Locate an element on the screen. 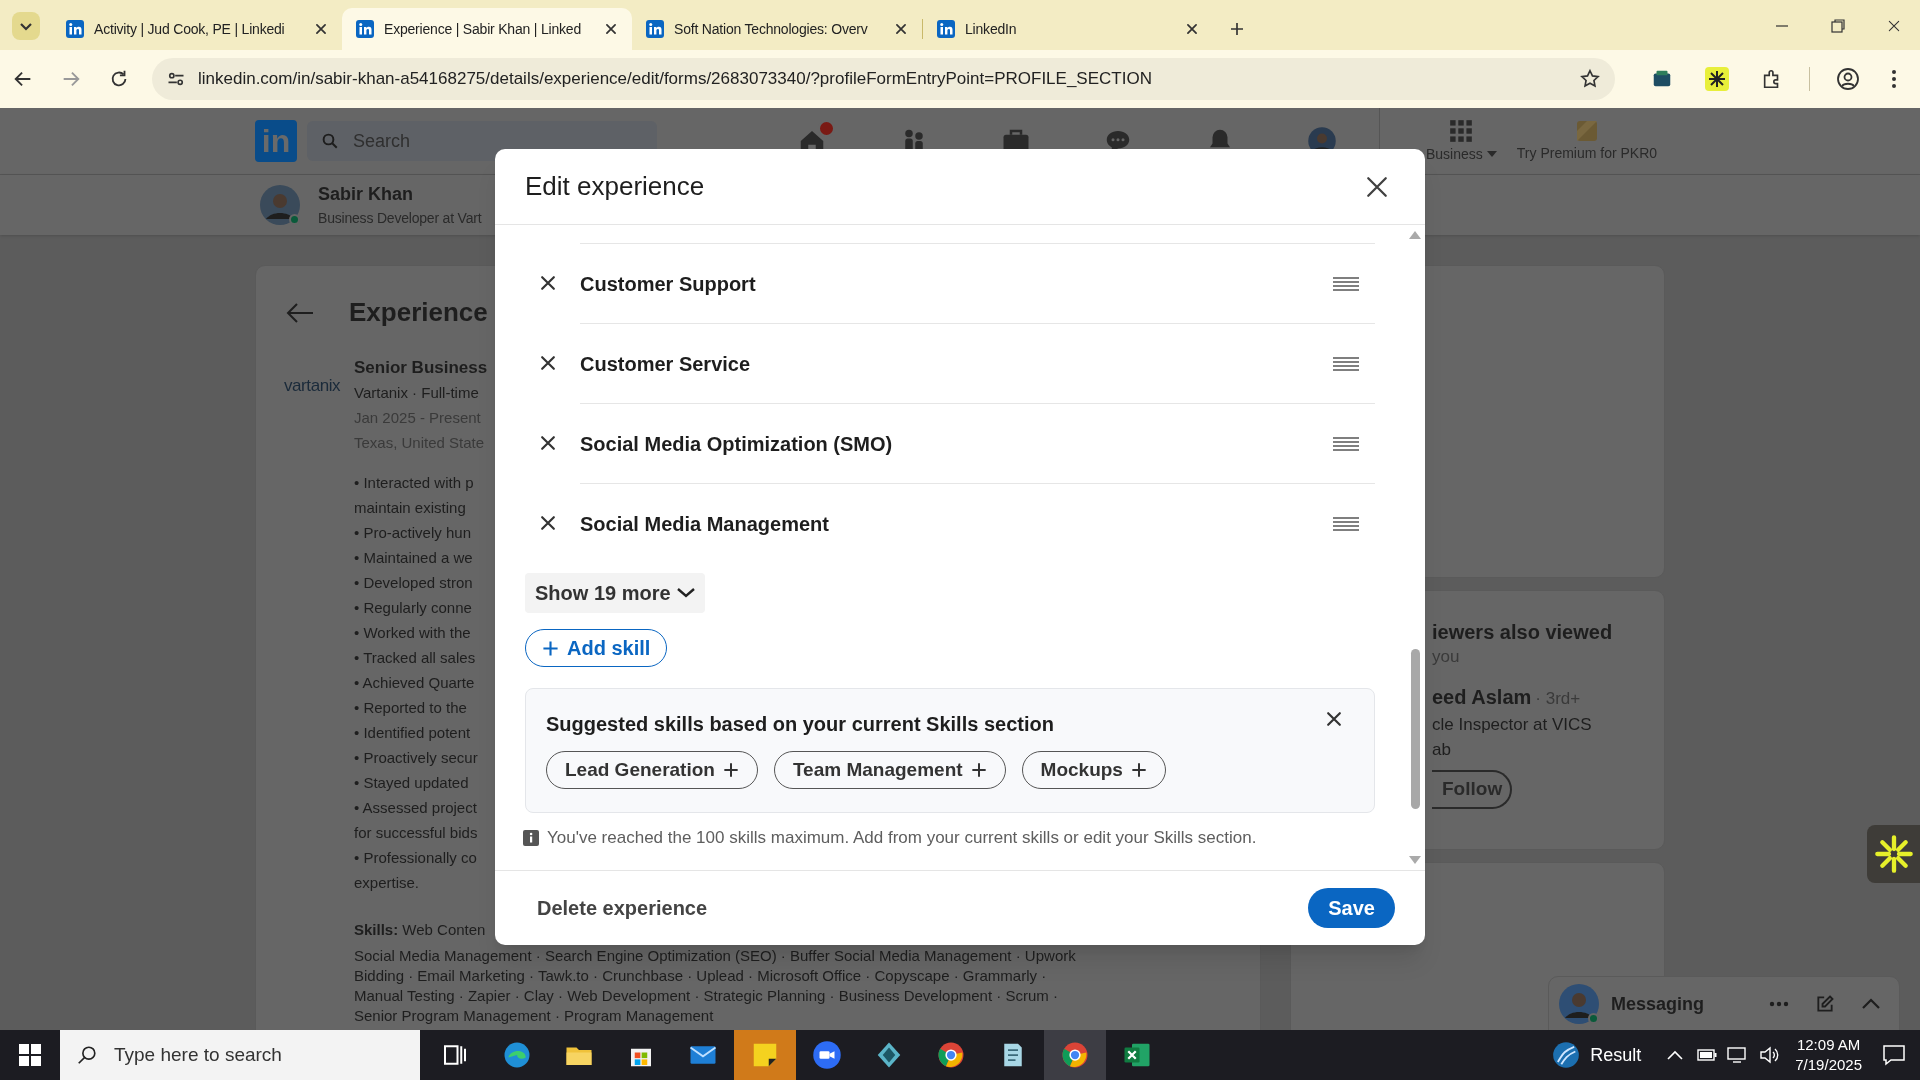  skills-line: Manual Testing · Zapier · Clay · Web Development · Strategic Planning · Business Development · Scrum · is located at coordinates (706, 996).